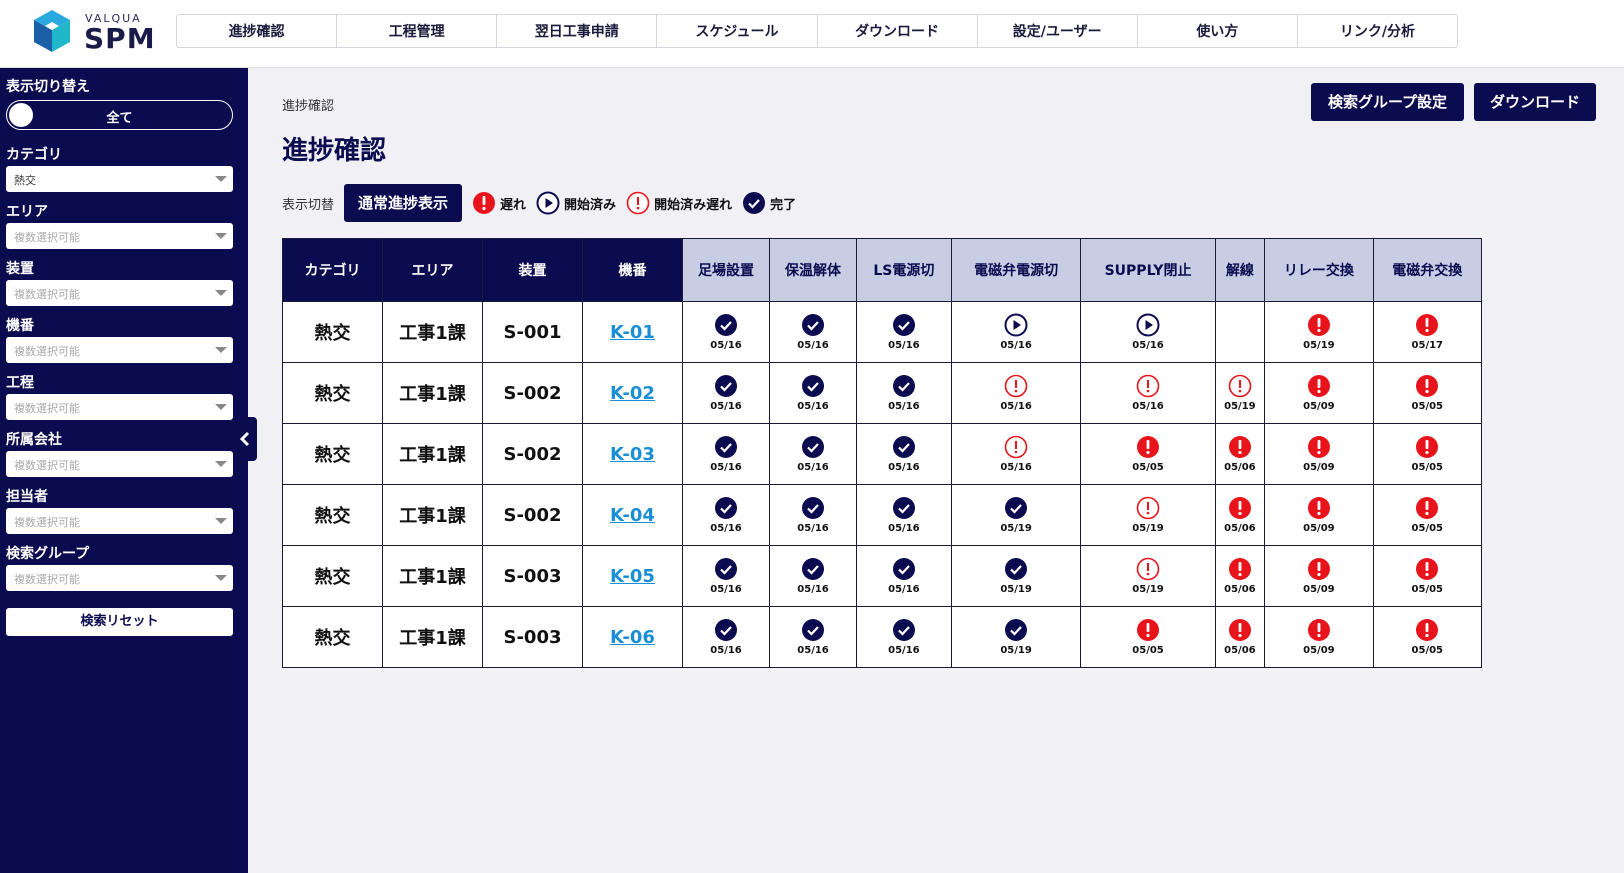 The height and width of the screenshot is (873, 1624). I want to click on company-select: 複数選択可能, so click(119, 464).